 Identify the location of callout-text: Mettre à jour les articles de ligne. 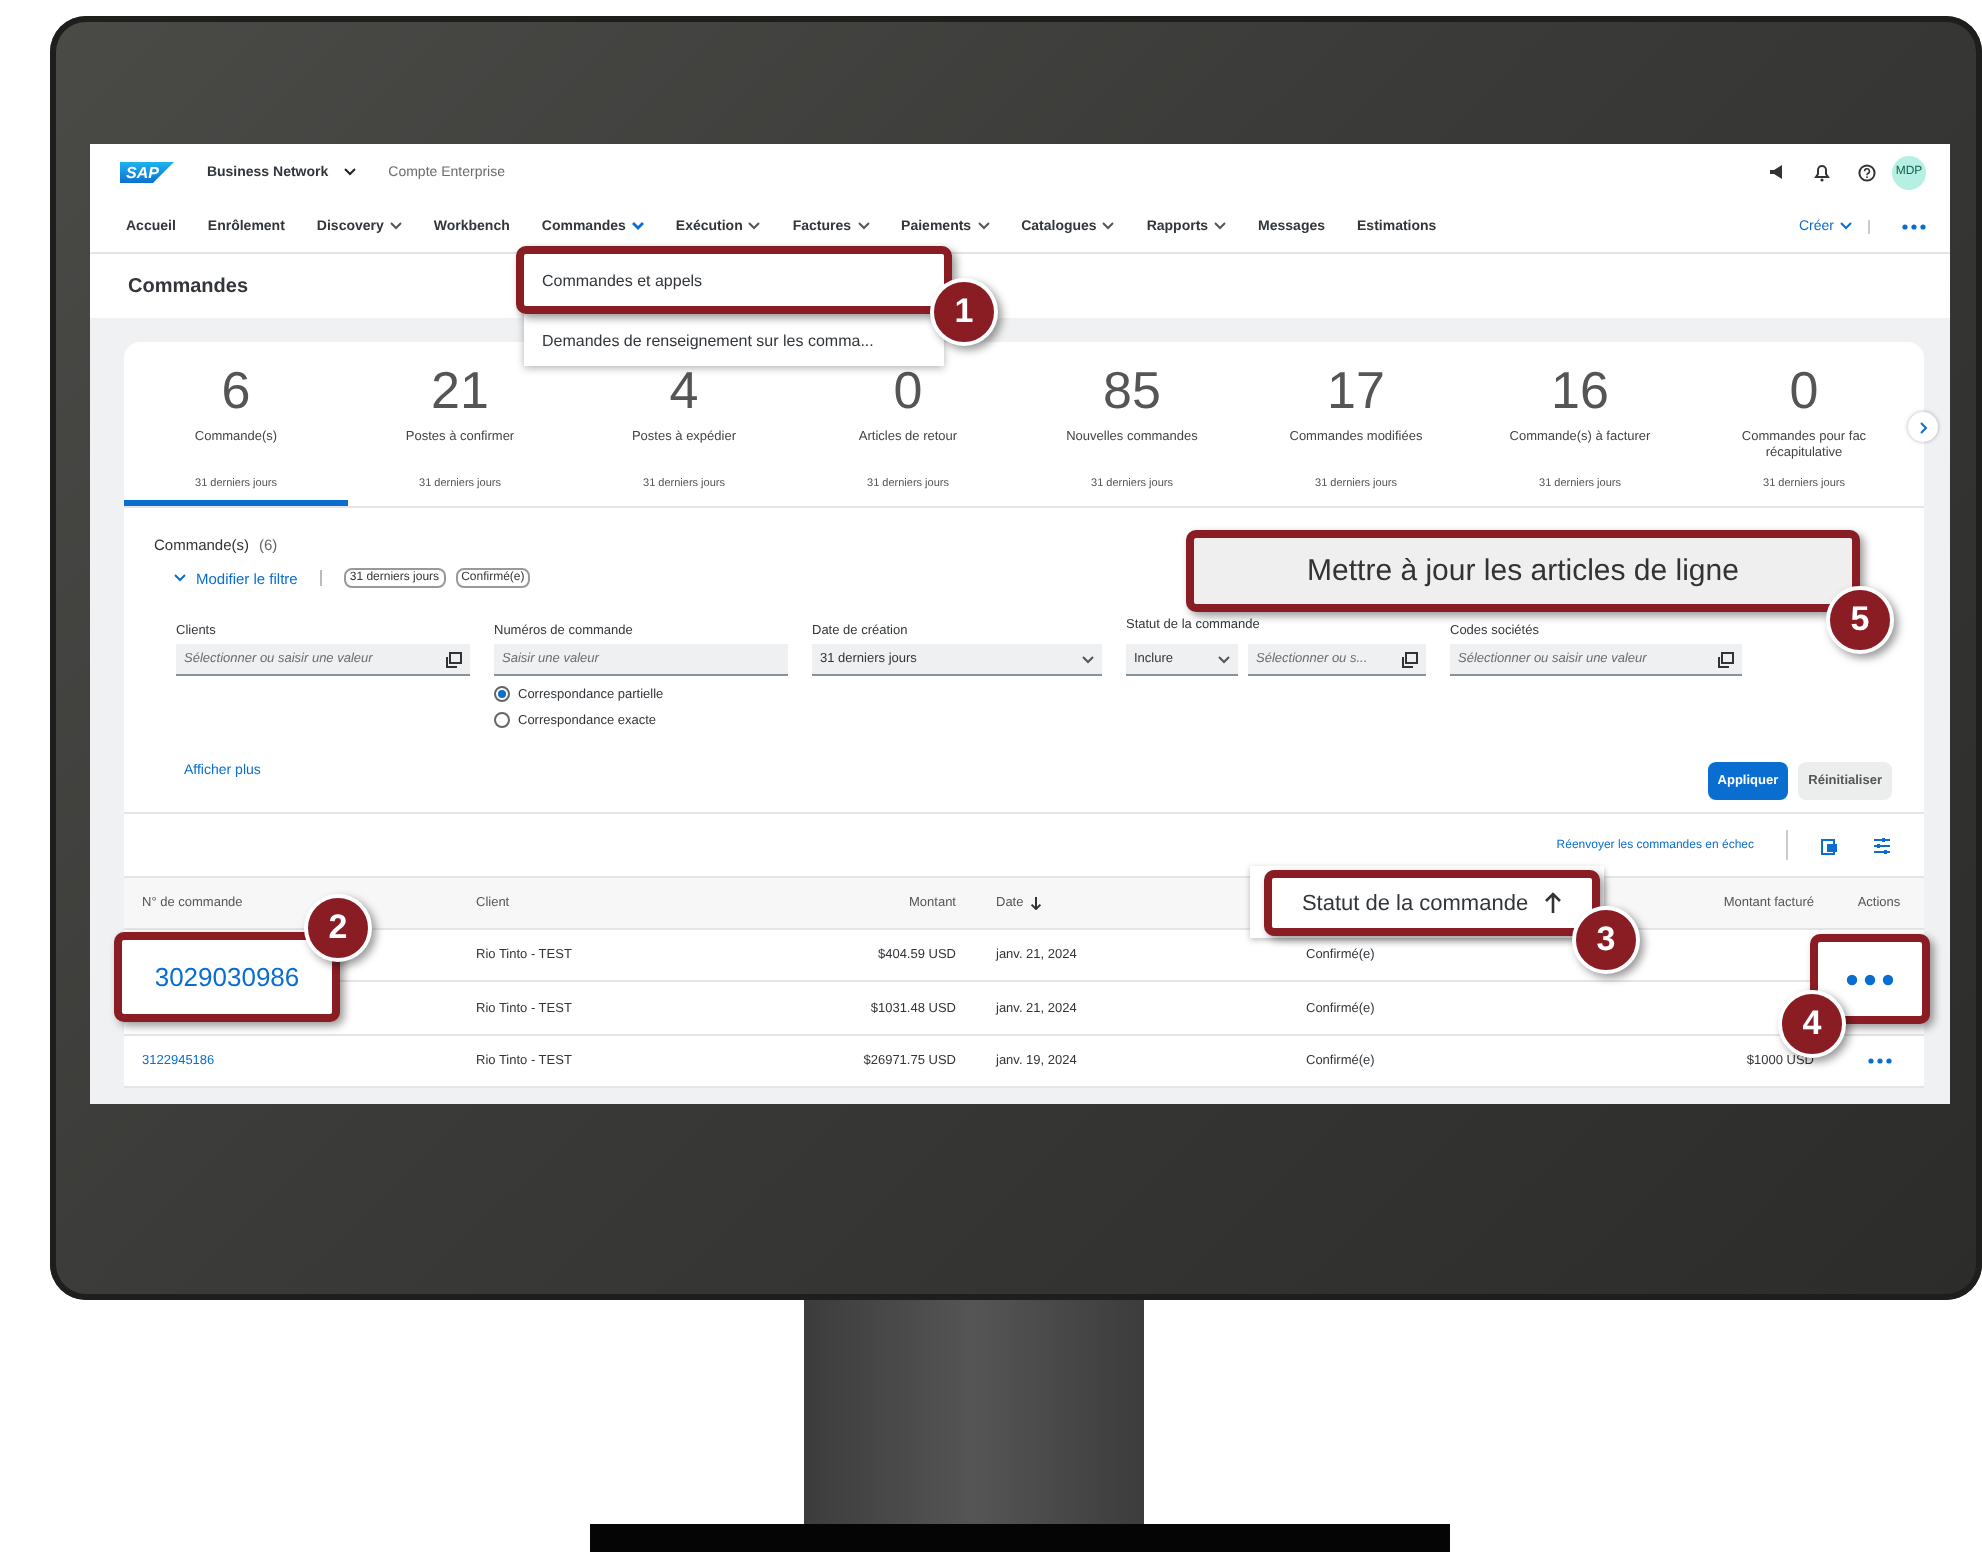
(1523, 571).